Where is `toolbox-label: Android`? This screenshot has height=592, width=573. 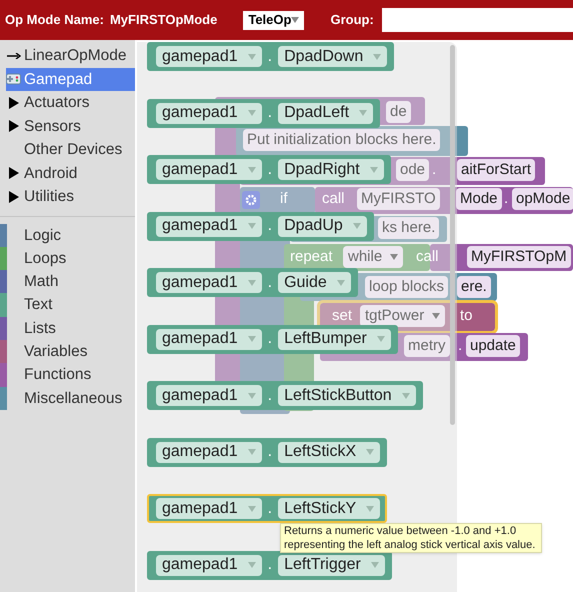 toolbox-label: Android is located at coordinates (51, 174).